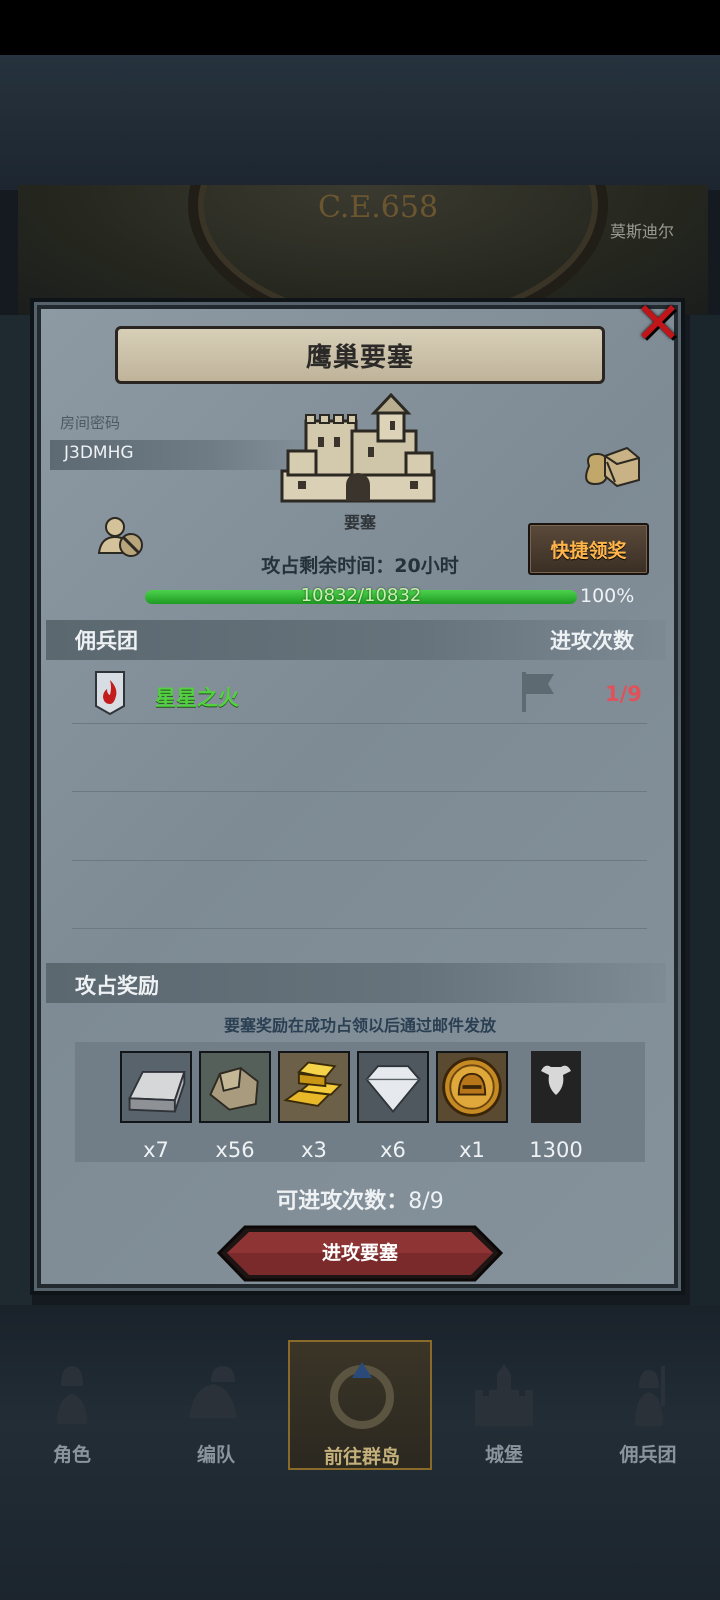 This screenshot has height=1600, width=720. What do you see at coordinates (359, 522) in the screenshot?
I see `fortress-label: 要塞` at bounding box center [359, 522].